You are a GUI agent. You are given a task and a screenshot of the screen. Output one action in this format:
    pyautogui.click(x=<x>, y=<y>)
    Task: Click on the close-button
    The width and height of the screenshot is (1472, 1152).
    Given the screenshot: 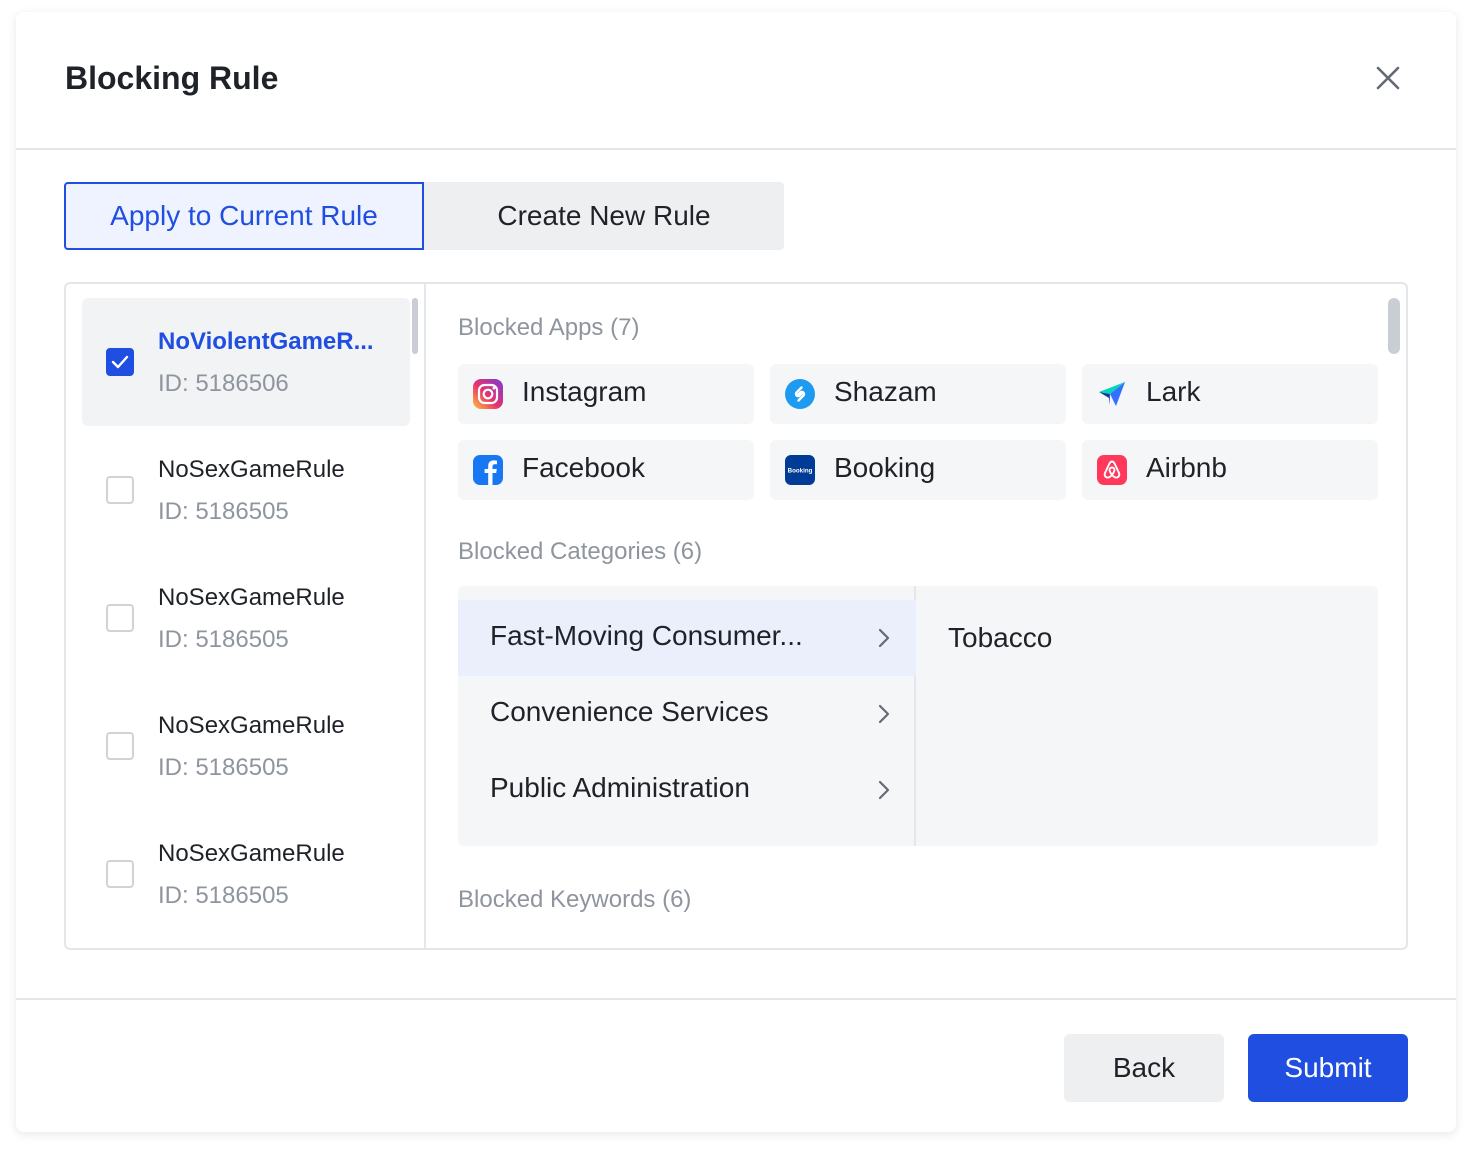 What is the action you would take?
    pyautogui.click(x=1388, y=78)
    